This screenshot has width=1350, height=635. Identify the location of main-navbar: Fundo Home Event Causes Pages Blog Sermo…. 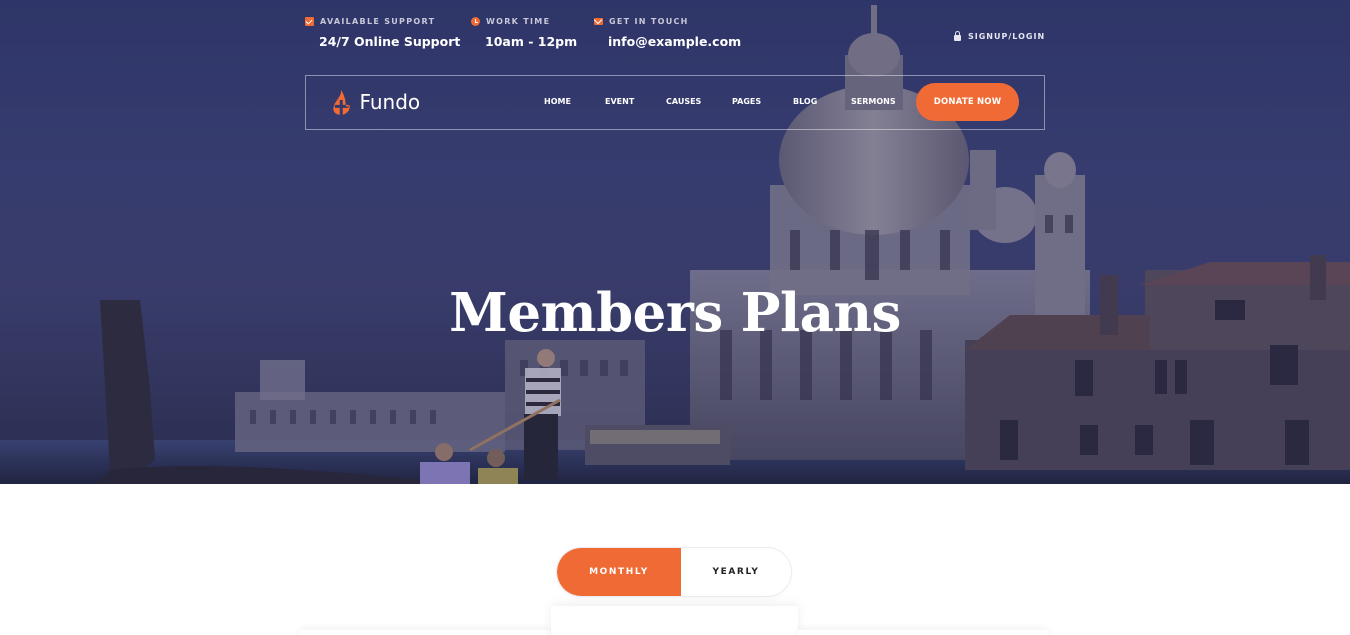
(675, 102).